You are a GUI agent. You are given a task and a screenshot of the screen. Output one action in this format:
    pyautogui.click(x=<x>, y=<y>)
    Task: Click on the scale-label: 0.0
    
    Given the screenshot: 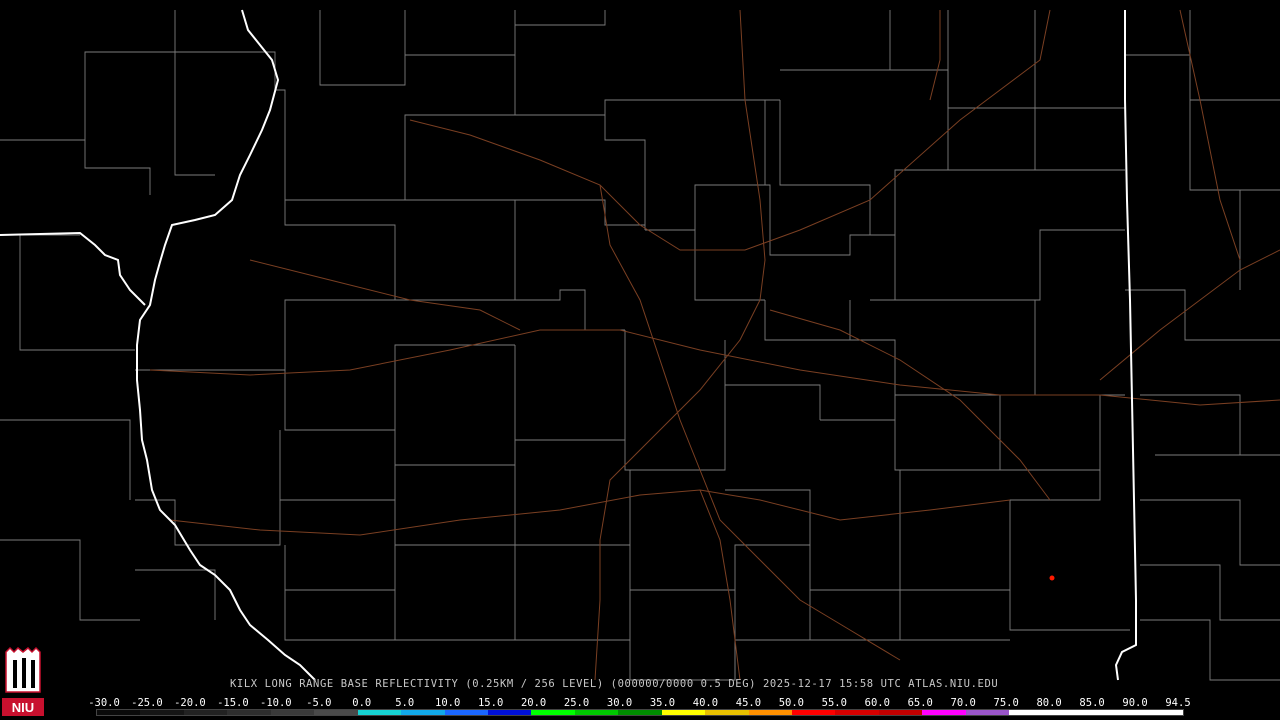 What is the action you would take?
    pyautogui.click(x=362, y=703)
    